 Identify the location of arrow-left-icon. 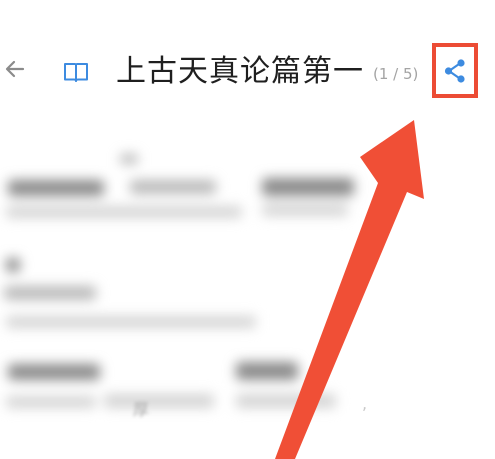
(15, 69).